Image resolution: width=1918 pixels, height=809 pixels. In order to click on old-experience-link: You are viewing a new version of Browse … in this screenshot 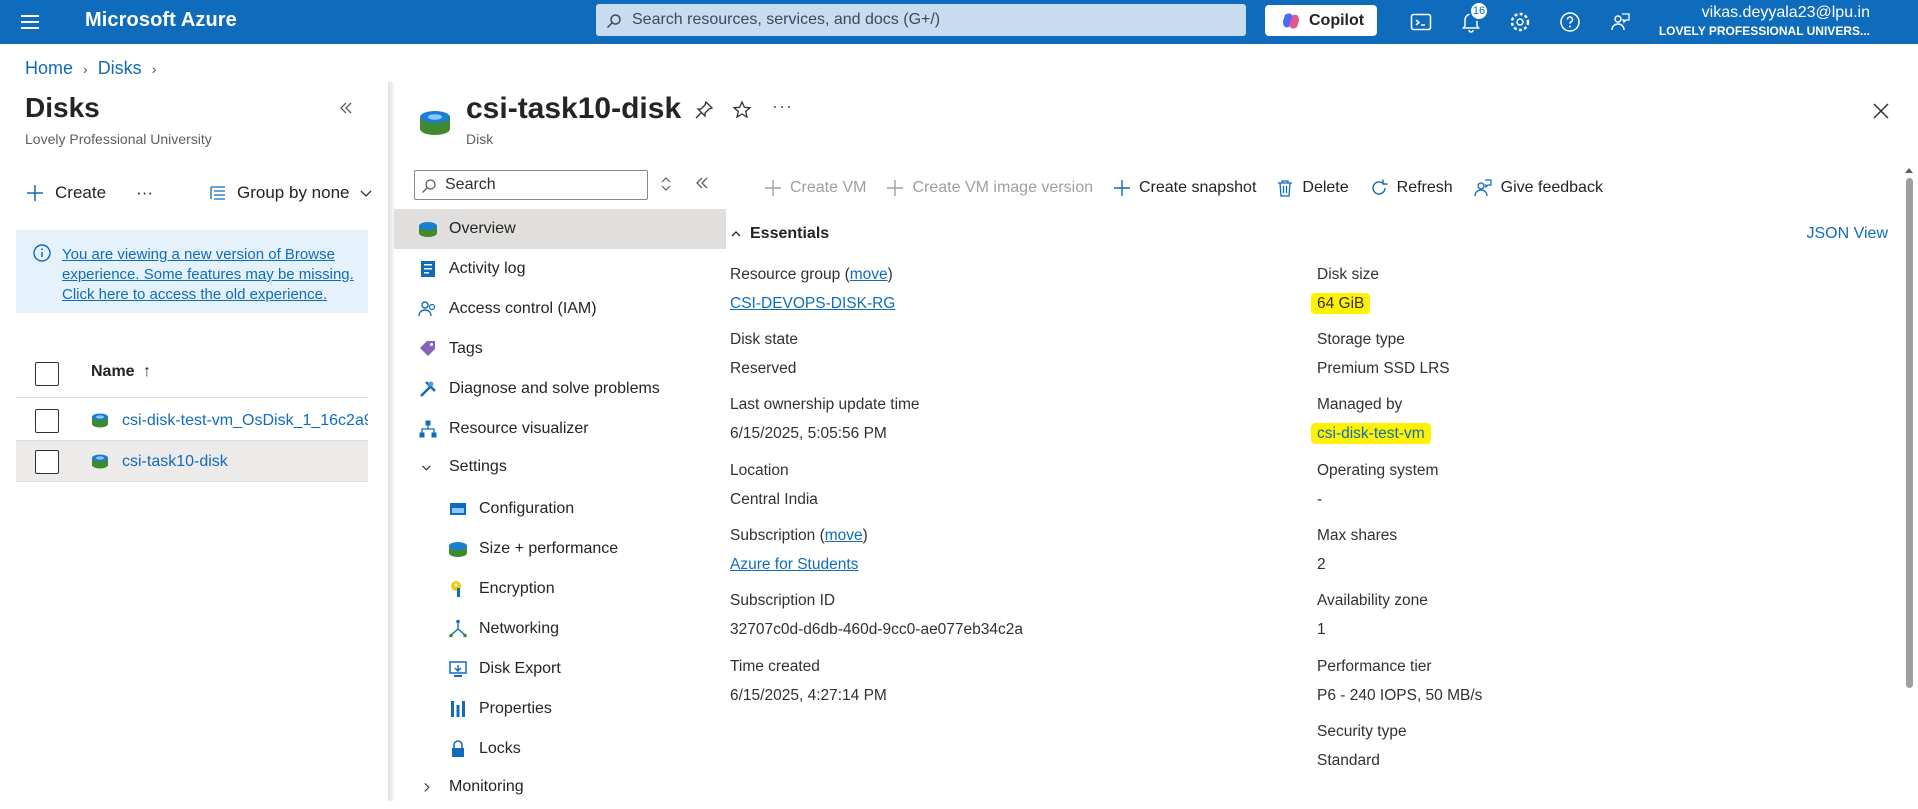, I will do `click(212, 275)`.